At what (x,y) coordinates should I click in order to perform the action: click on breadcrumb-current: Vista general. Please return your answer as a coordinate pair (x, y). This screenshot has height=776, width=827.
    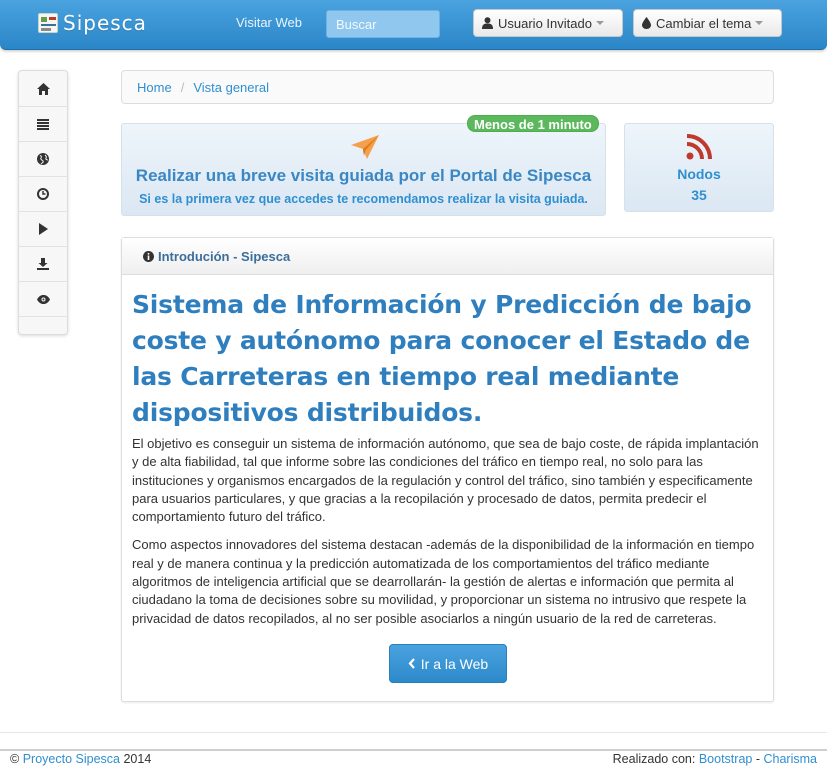
    Looking at the image, I should click on (231, 87).